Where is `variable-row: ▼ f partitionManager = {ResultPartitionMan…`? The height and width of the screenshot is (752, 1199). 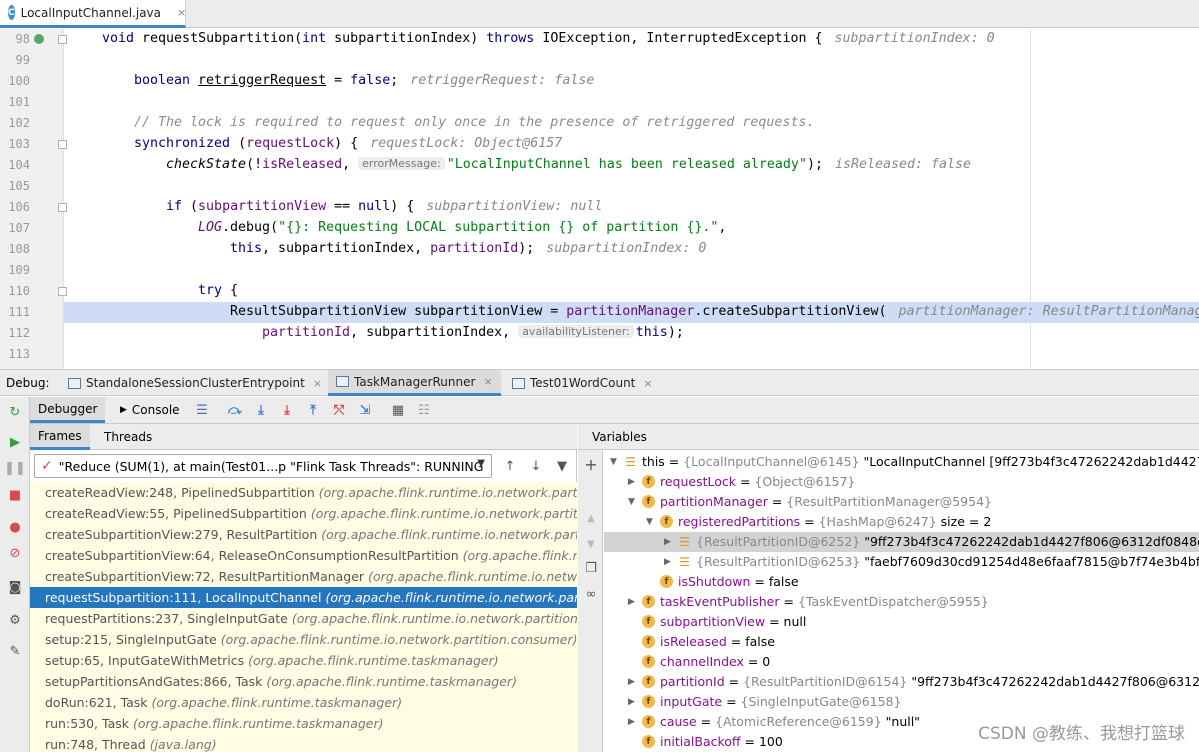
variable-row: ▼ f partitionManager = {ResultPartitionMan… is located at coordinates (901, 502).